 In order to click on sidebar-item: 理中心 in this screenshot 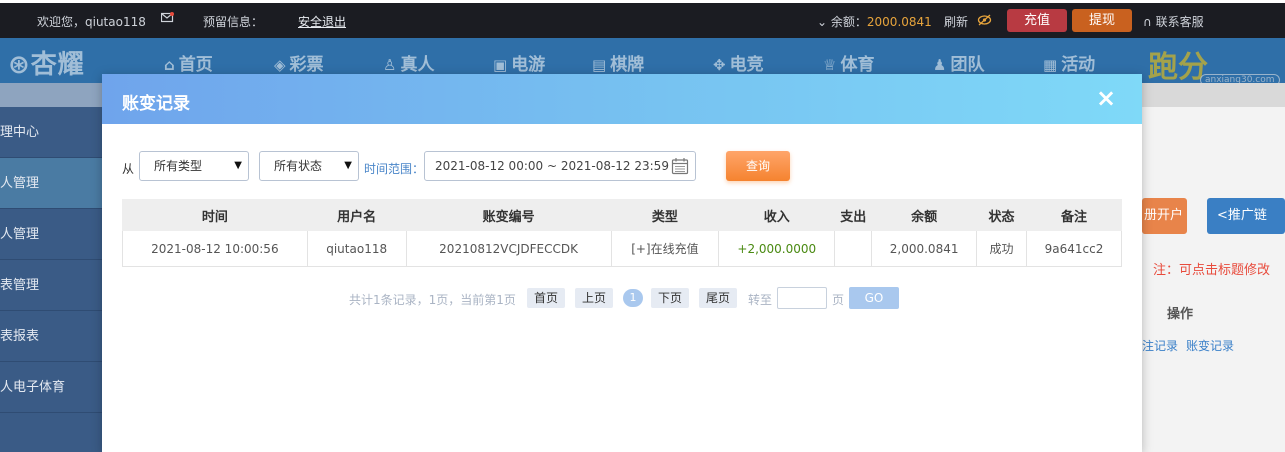, I will do `click(51, 132)`.